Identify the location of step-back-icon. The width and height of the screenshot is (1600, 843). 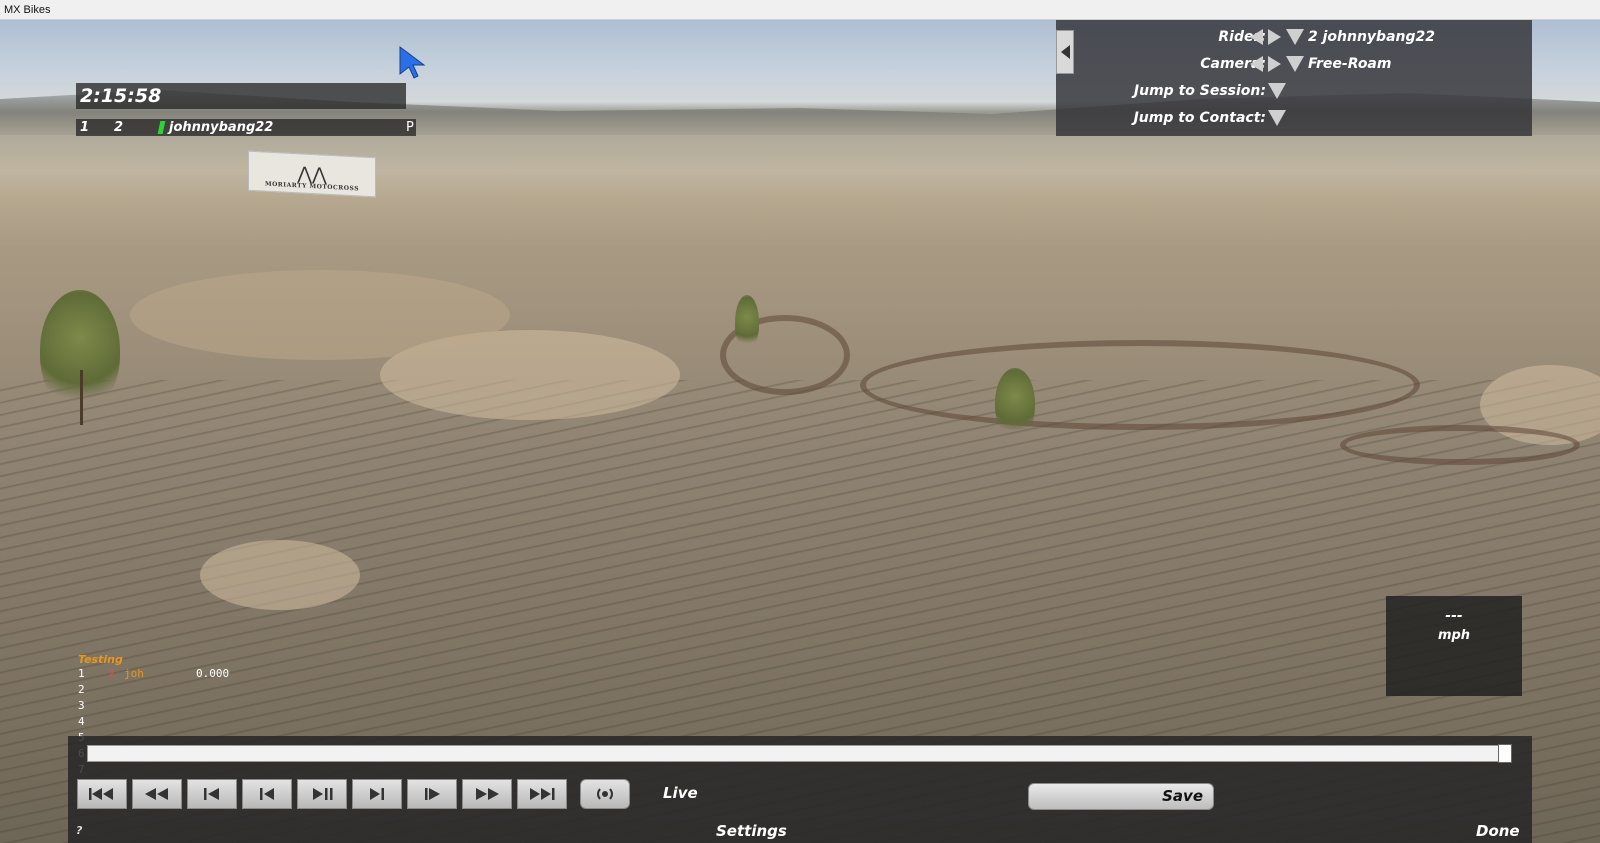
(211, 794).